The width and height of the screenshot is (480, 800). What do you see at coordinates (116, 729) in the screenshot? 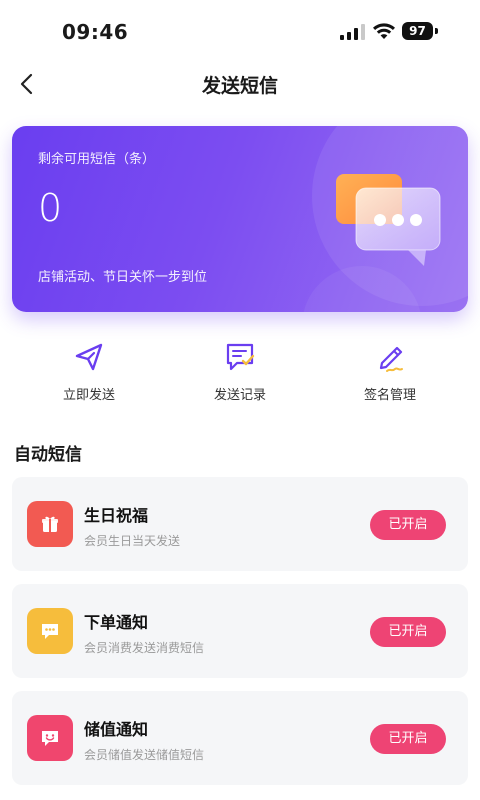
I see `item-title: 储值通知` at bounding box center [116, 729].